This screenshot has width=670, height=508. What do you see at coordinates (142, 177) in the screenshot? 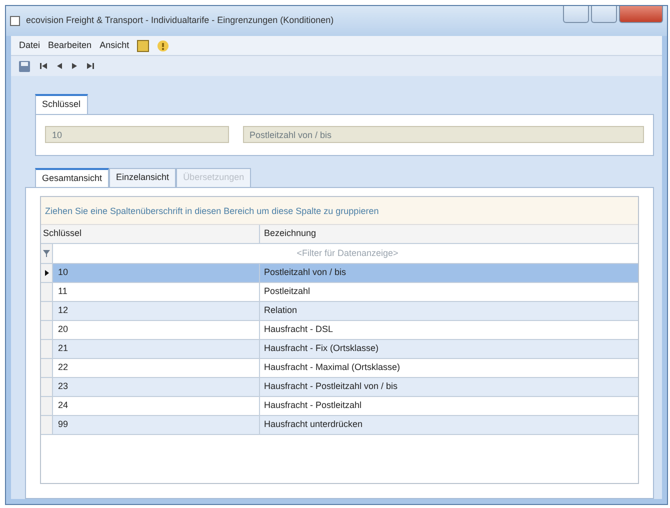
I see `view-tab: Einzelansicht` at bounding box center [142, 177].